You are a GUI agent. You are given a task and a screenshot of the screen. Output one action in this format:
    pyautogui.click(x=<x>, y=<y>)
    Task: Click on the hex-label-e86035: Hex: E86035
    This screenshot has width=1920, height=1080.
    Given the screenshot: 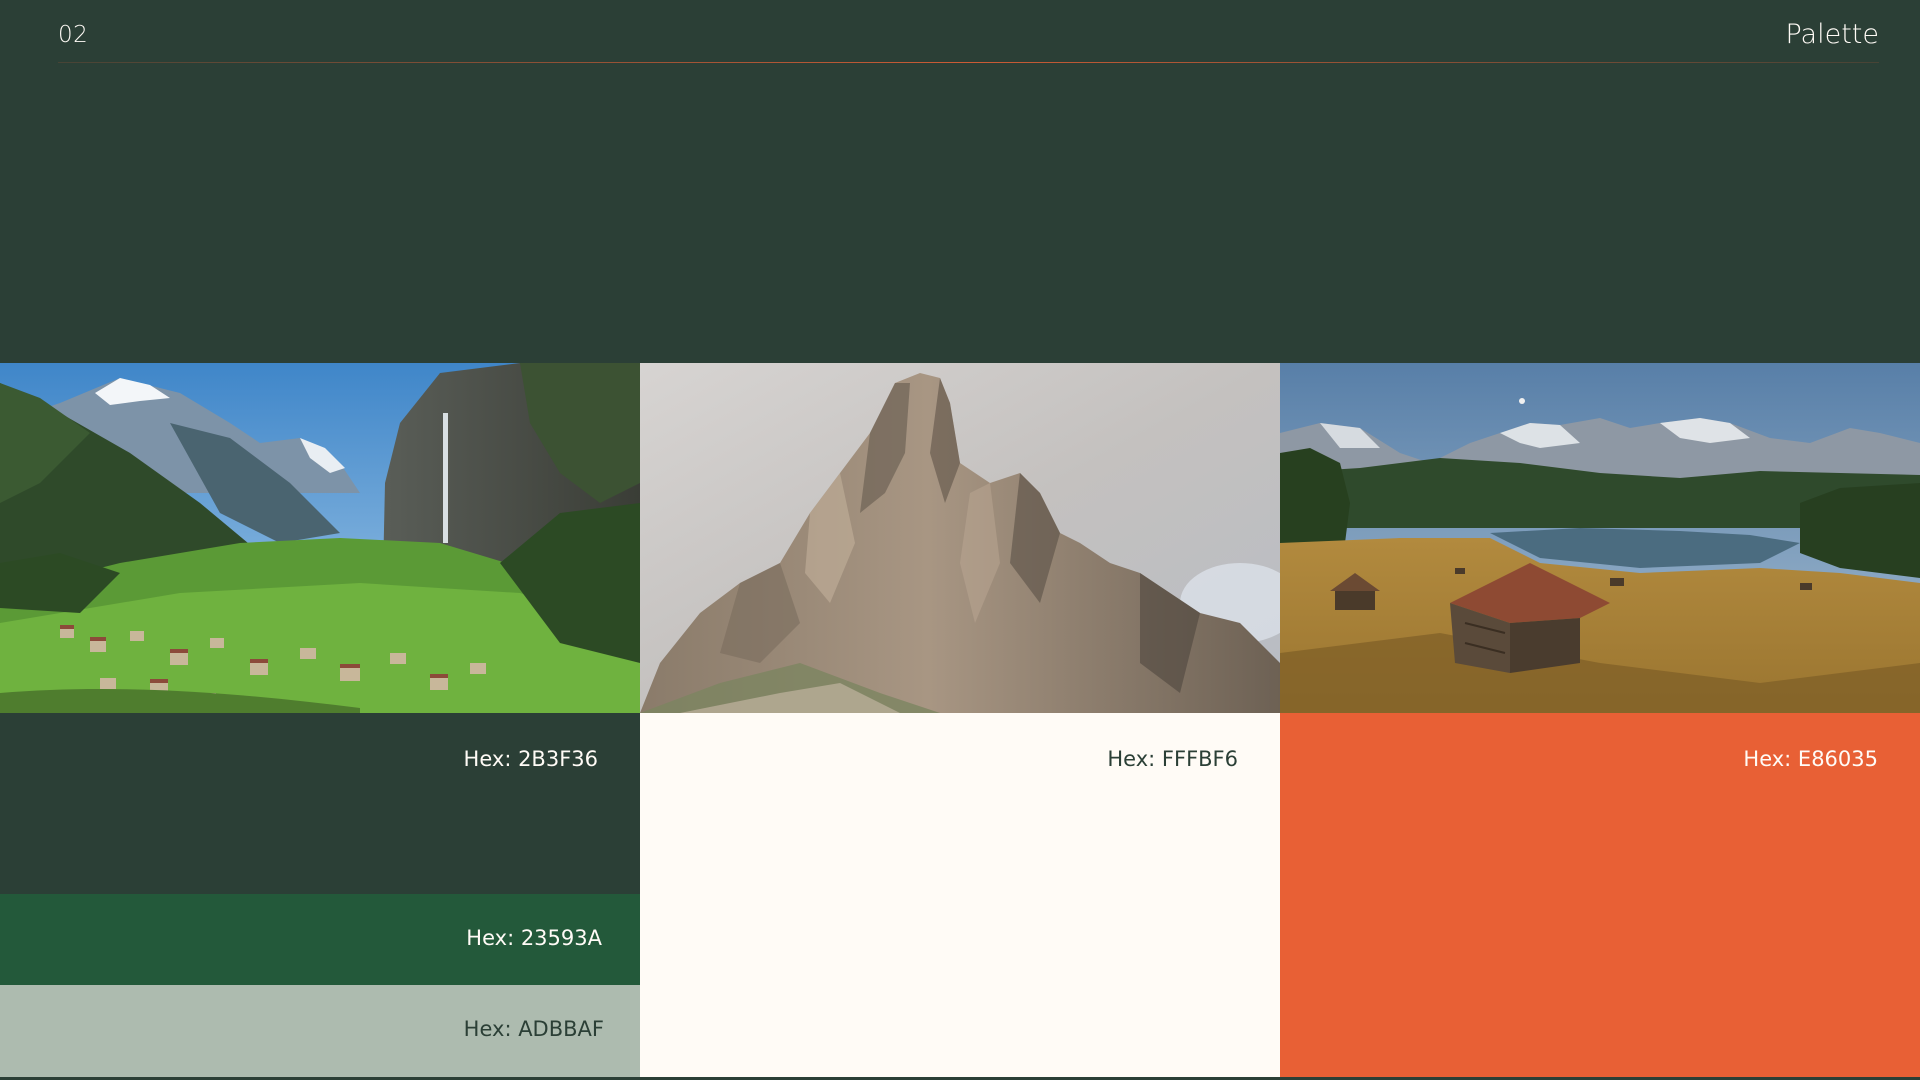 What is the action you would take?
    pyautogui.click(x=1810, y=759)
    